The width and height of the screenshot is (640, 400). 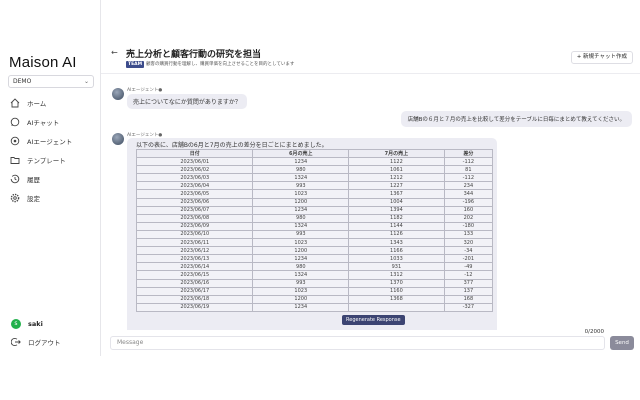 I want to click on agent-icon, so click(x=15, y=141).